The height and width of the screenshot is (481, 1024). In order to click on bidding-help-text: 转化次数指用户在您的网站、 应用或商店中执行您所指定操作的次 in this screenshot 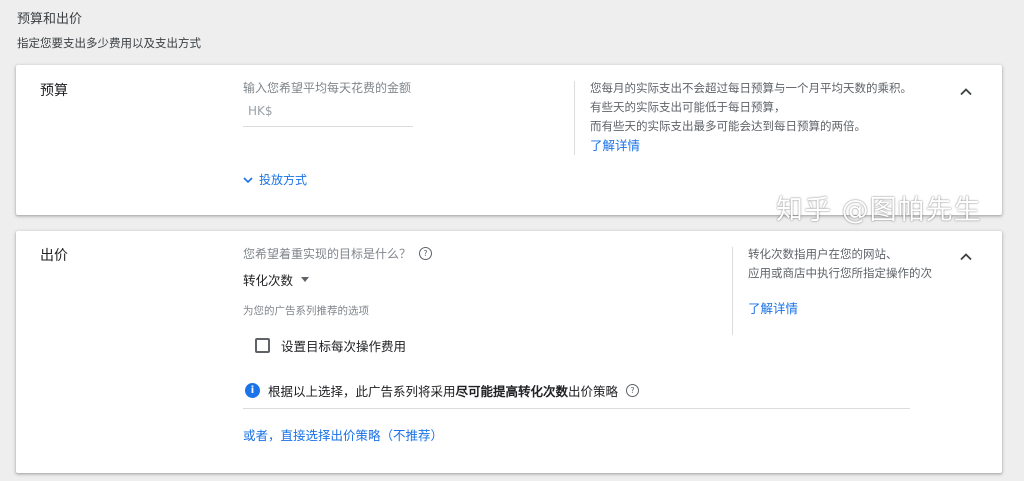, I will do `click(845, 264)`.